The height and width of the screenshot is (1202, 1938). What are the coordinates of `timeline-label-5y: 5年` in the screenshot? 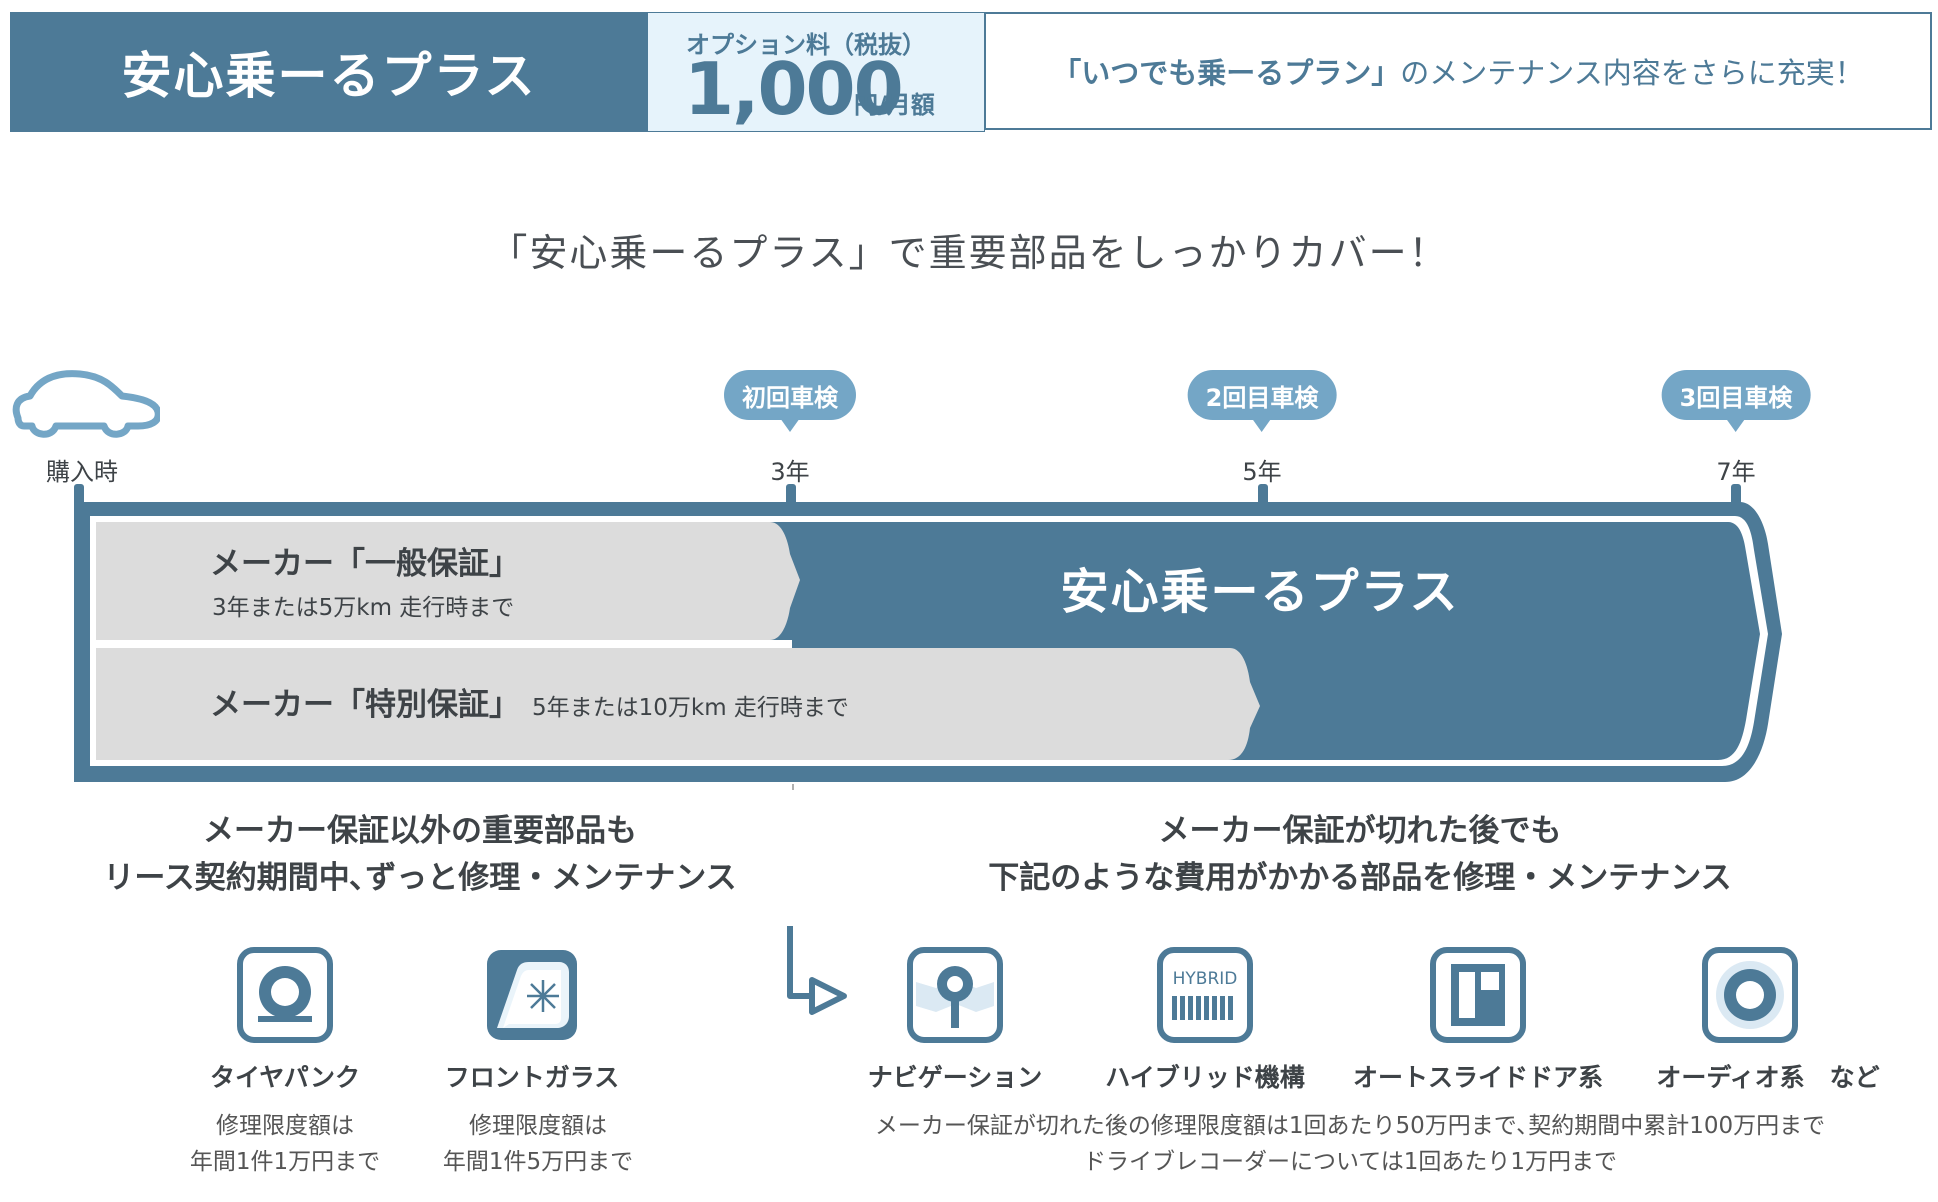 It's located at (1262, 472).